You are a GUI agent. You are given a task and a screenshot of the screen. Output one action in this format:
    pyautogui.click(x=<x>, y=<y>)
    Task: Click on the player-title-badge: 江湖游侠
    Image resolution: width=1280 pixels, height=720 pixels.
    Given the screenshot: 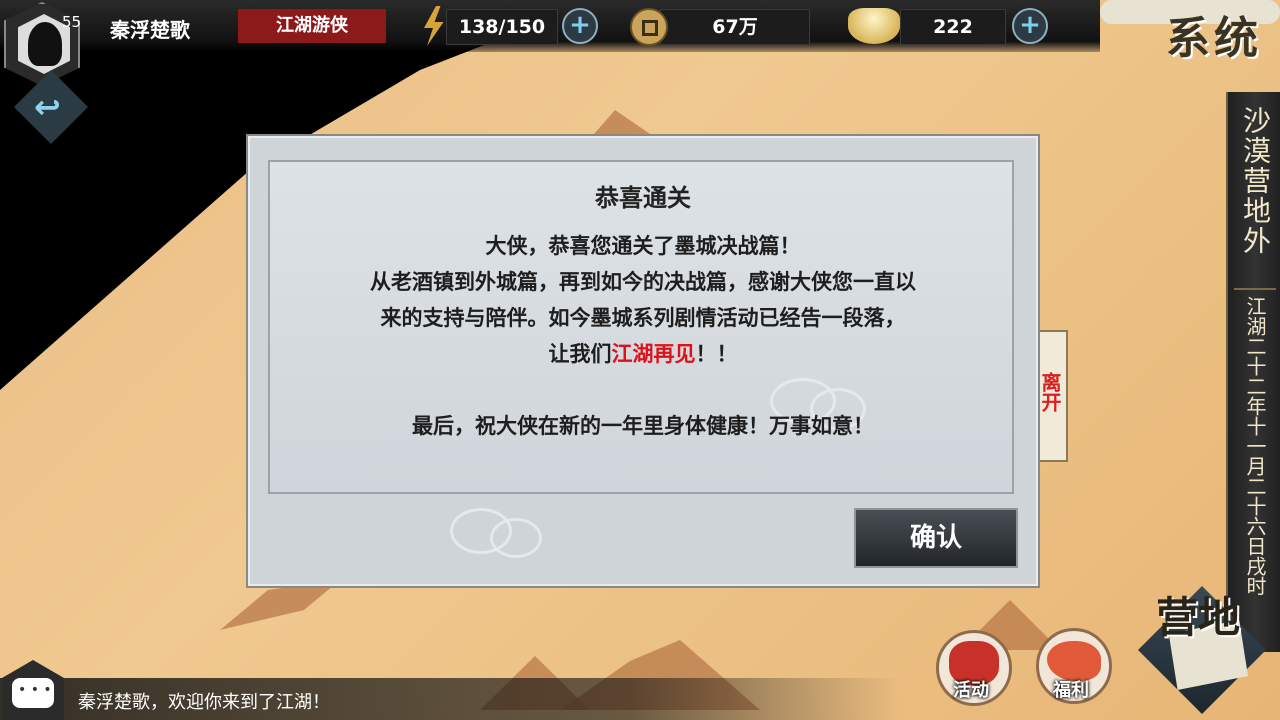 What is the action you would take?
    pyautogui.click(x=312, y=26)
    